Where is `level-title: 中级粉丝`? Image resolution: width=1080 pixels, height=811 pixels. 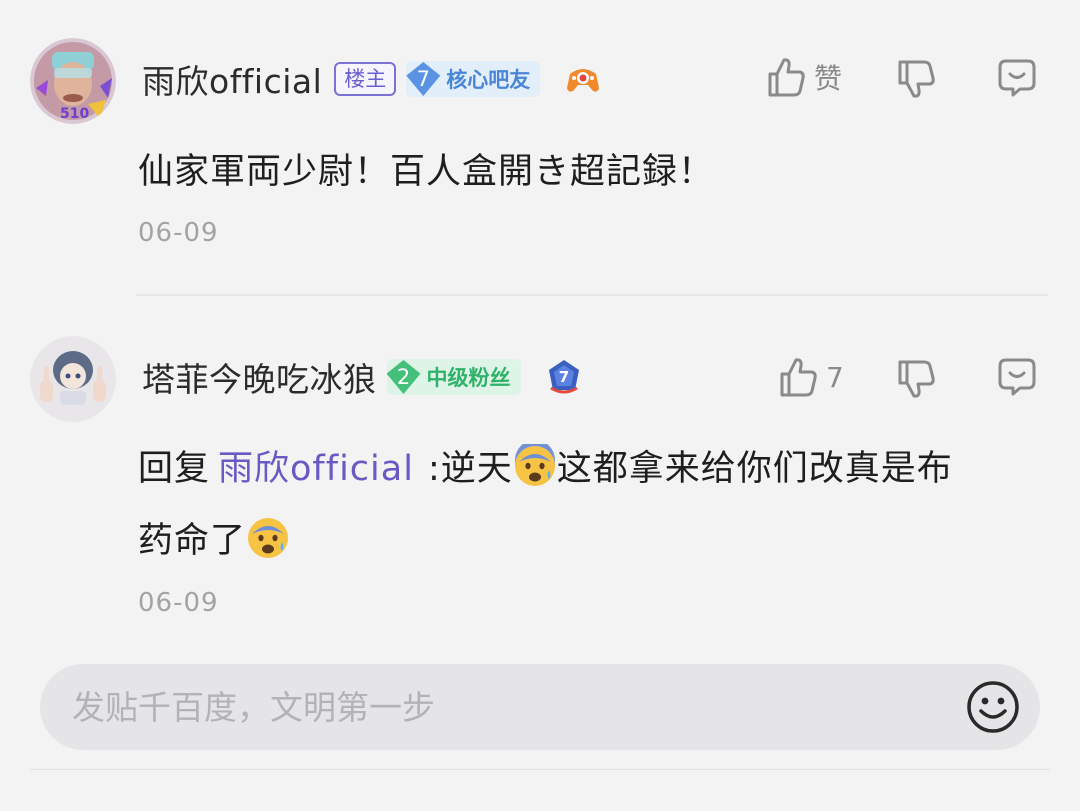
level-title: 中级粉丝 is located at coordinates (468, 378).